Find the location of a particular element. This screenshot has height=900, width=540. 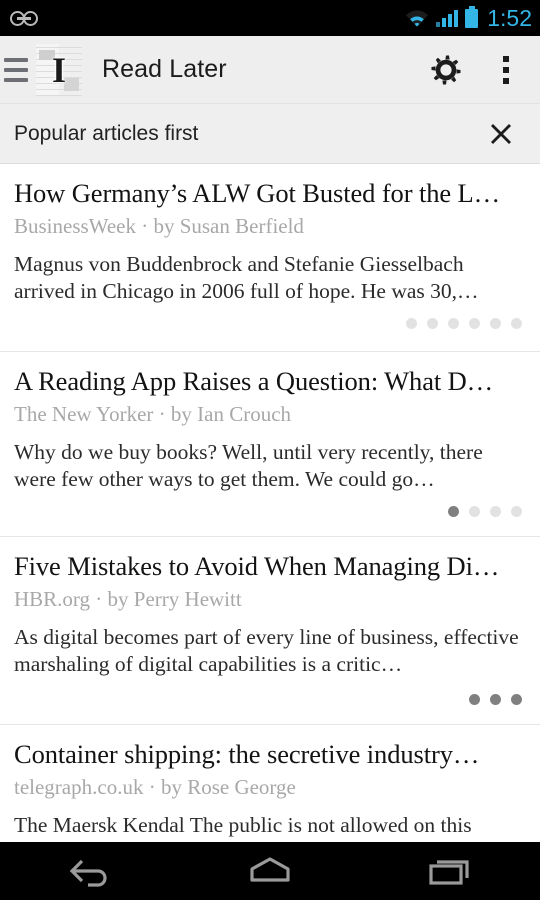

status-bar: 1:52 is located at coordinates (270, 18).